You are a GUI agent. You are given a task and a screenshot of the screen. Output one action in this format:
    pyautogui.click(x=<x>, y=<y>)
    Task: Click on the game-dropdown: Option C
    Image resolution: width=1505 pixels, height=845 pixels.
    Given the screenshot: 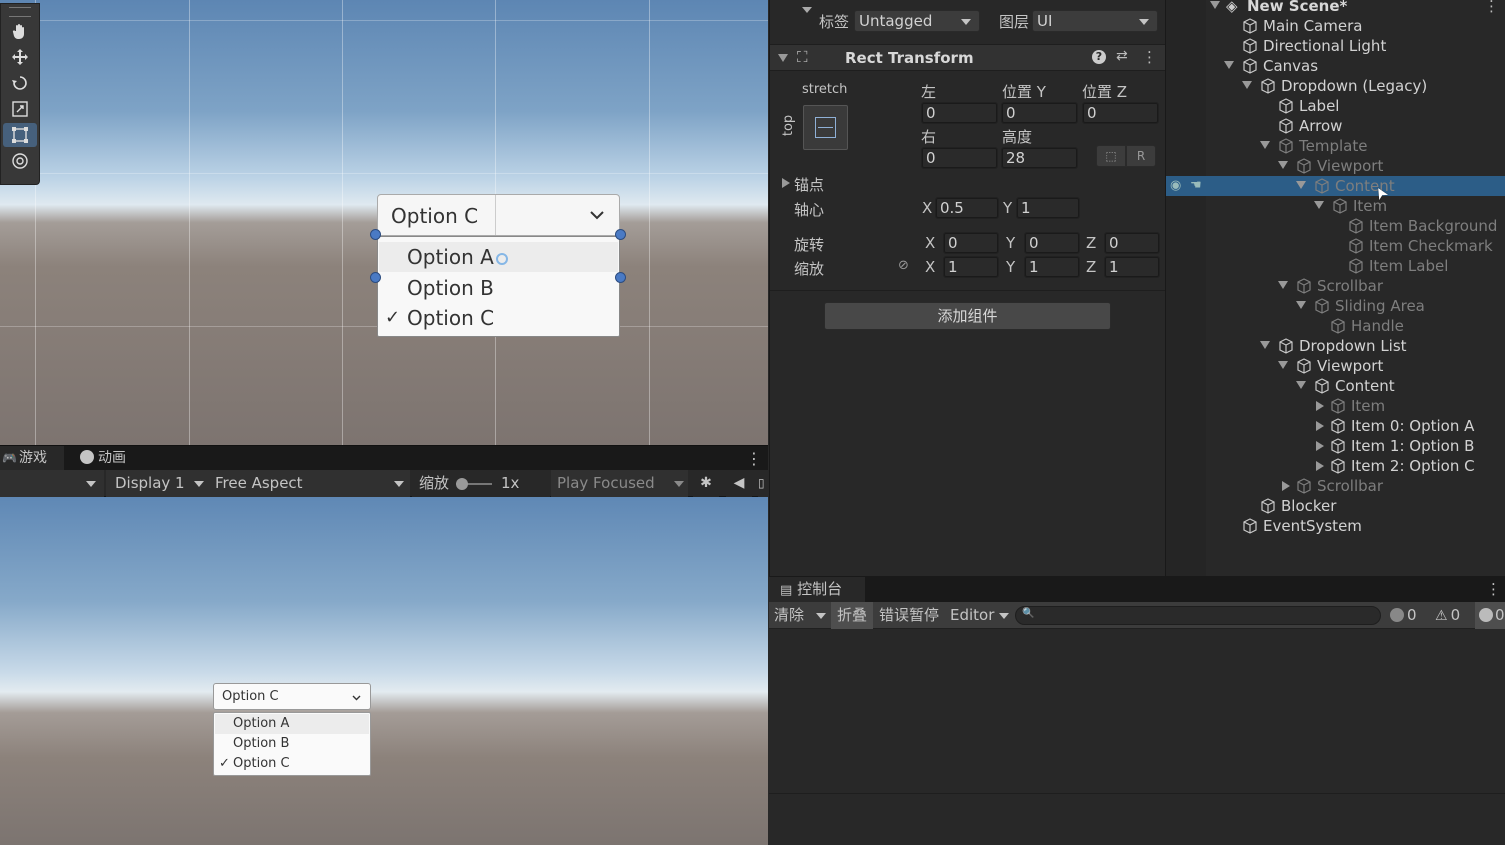 What is the action you would take?
    pyautogui.click(x=292, y=696)
    